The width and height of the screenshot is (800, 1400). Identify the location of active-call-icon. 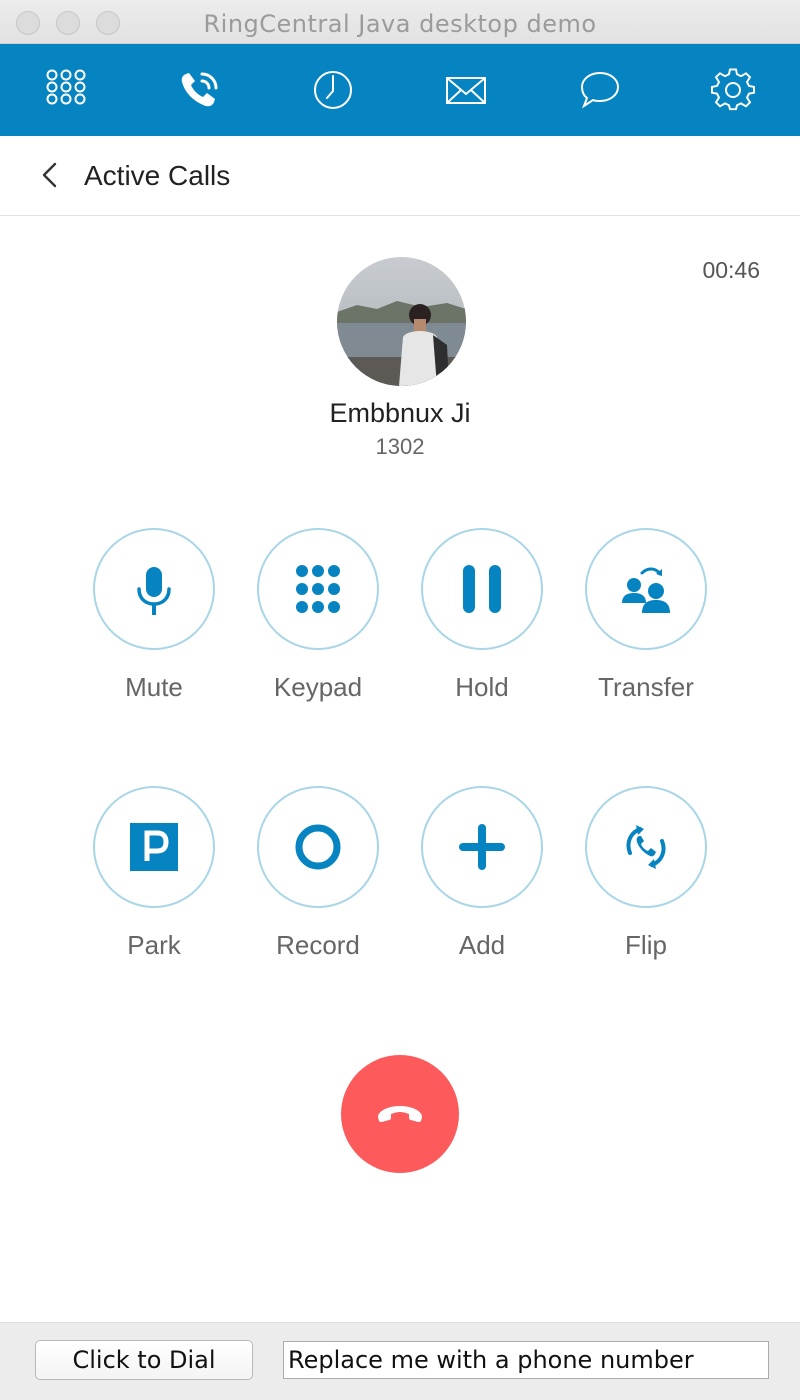
(199, 89).